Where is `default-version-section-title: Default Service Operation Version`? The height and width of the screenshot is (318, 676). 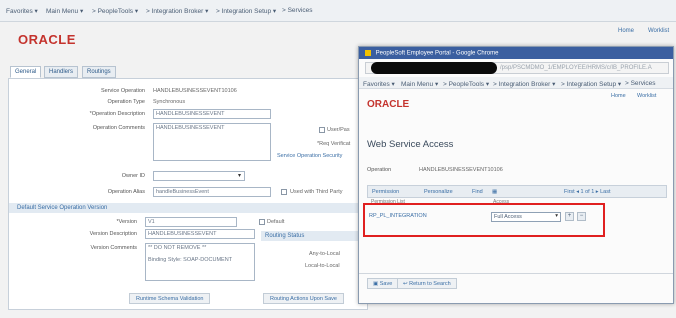 default-version-section-title: Default Service Operation Version is located at coordinates (188, 208).